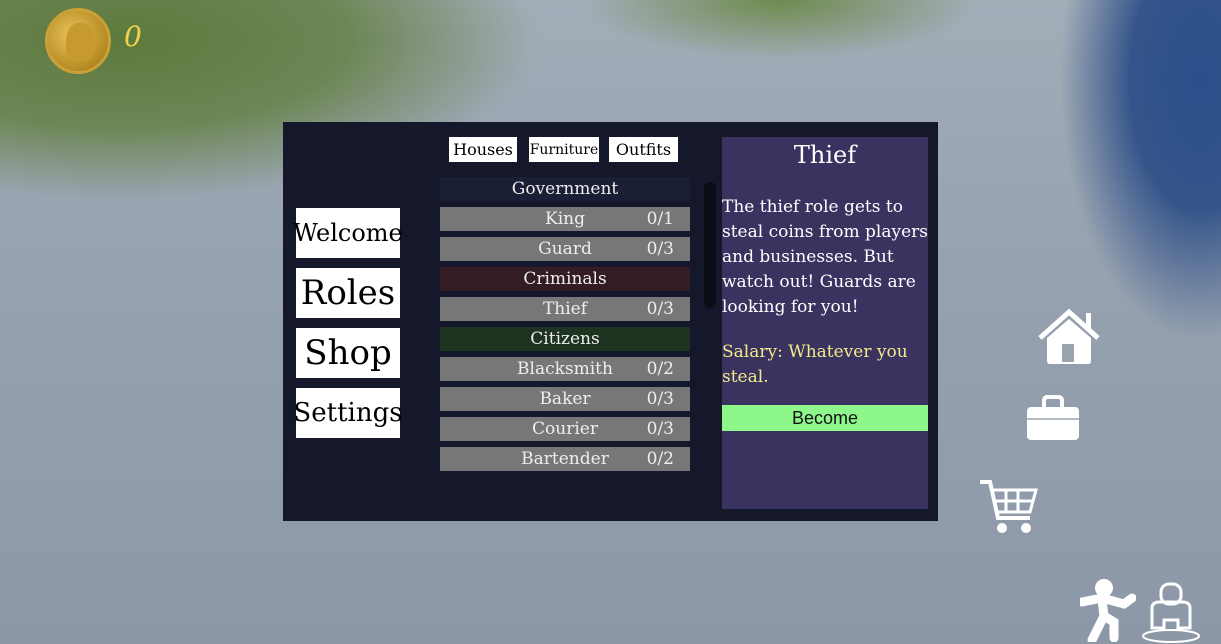 Image resolution: width=1221 pixels, height=644 pixels. I want to click on nav-roles-button: Roles, so click(348, 293).